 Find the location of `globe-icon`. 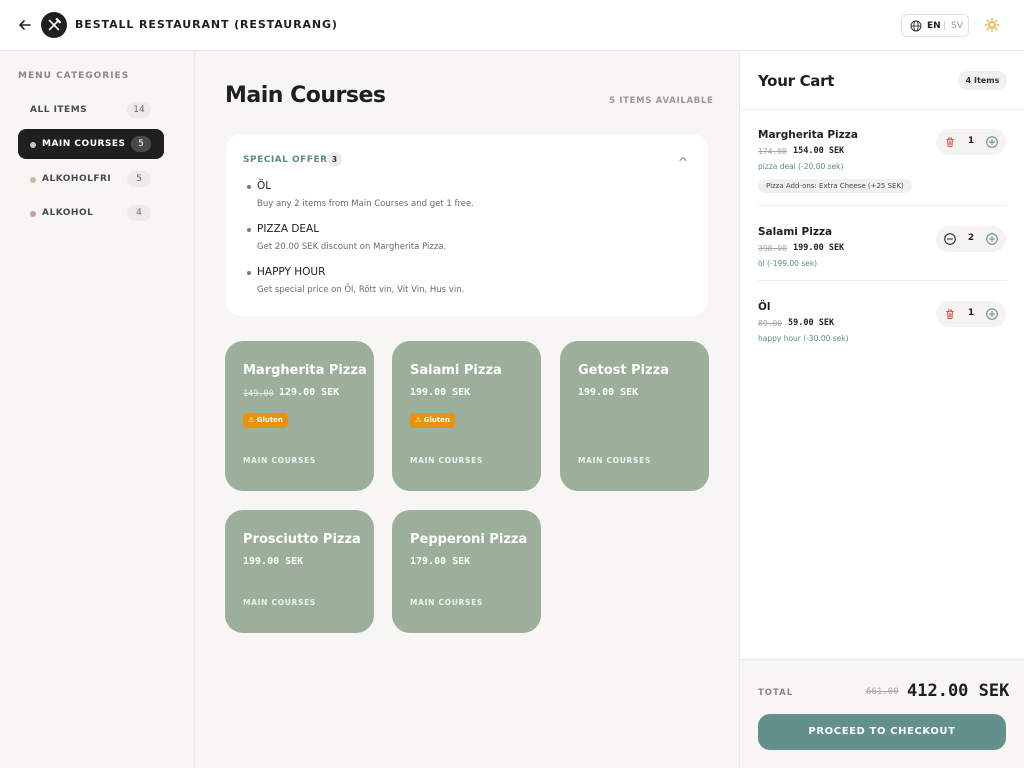

globe-icon is located at coordinates (916, 26).